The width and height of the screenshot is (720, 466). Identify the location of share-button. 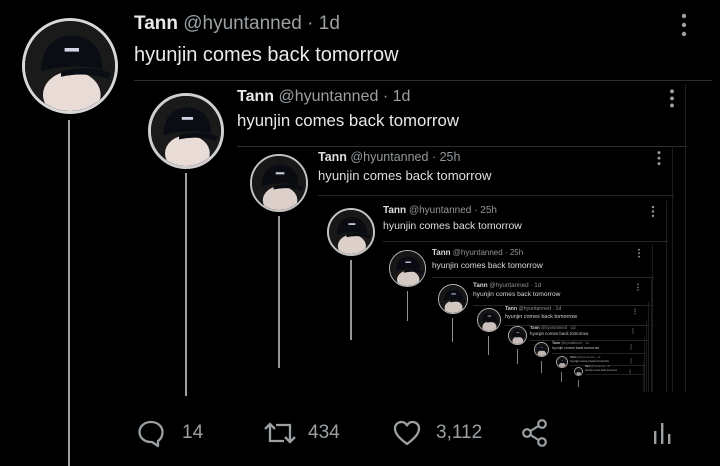
(535, 433).